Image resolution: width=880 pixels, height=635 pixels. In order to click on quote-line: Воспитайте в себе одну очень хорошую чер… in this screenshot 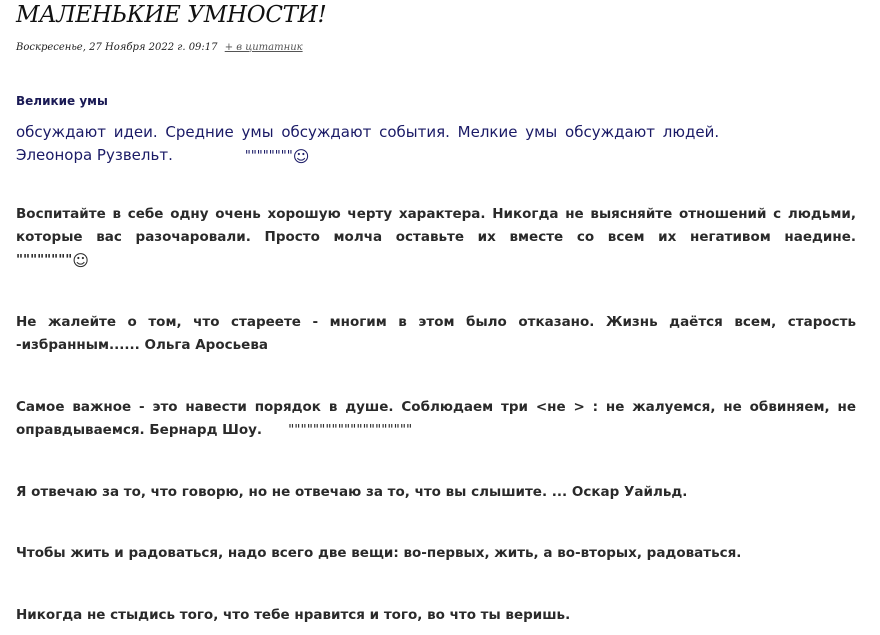, I will do `click(436, 214)`.